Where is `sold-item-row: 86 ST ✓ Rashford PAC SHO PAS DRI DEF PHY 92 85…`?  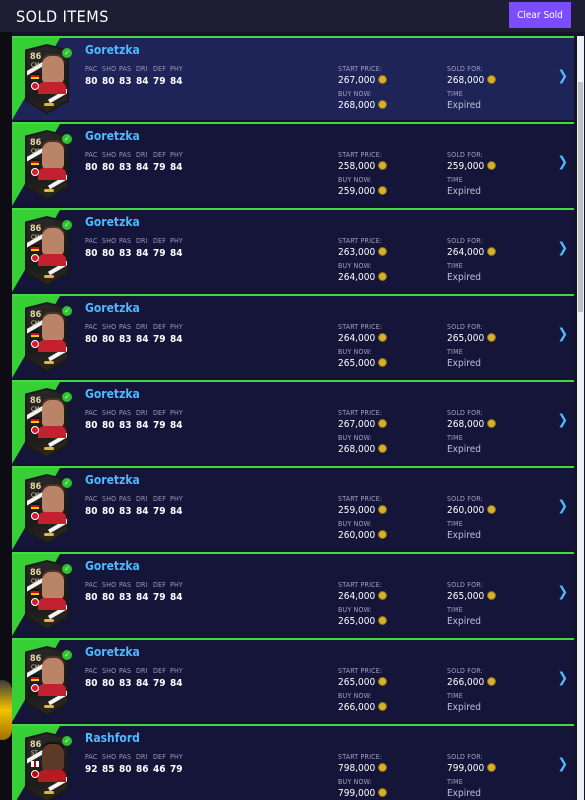
sold-item-row: 86 ST ✓ Rashford PAC SHO PAS DRI DEF PHY 92 85… is located at coordinates (293, 762).